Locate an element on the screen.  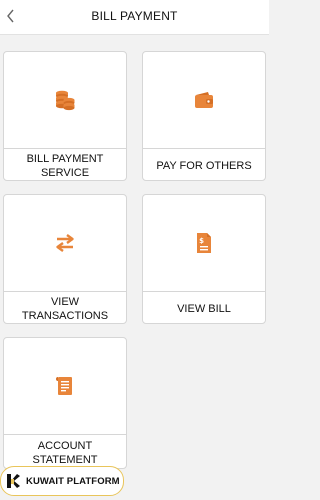
tile-label: BILL PAYMENT SERVICE is located at coordinates (65, 164).